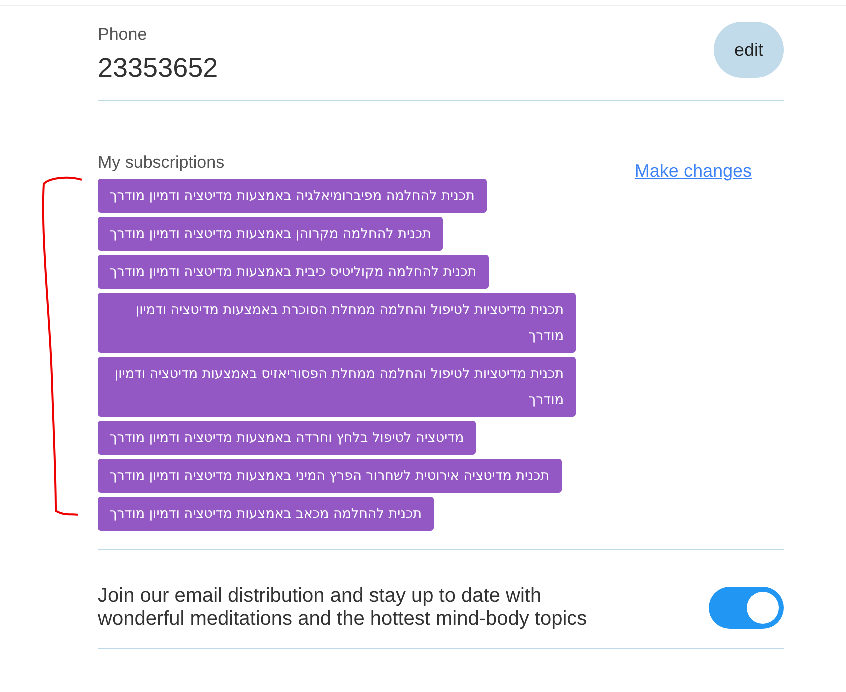 The image size is (846, 692). Describe the element at coordinates (337, 323) in the screenshot. I see `subscription-tag: תכנית מדיטציות לטיפול והחלמה ממחלת הסוכרת באמצעות מדיטציה ודמיון מודרך` at that location.